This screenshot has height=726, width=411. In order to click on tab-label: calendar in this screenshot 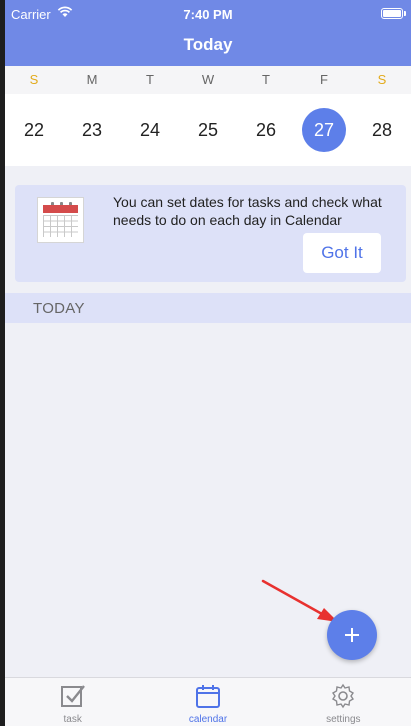, I will do `click(208, 719)`.